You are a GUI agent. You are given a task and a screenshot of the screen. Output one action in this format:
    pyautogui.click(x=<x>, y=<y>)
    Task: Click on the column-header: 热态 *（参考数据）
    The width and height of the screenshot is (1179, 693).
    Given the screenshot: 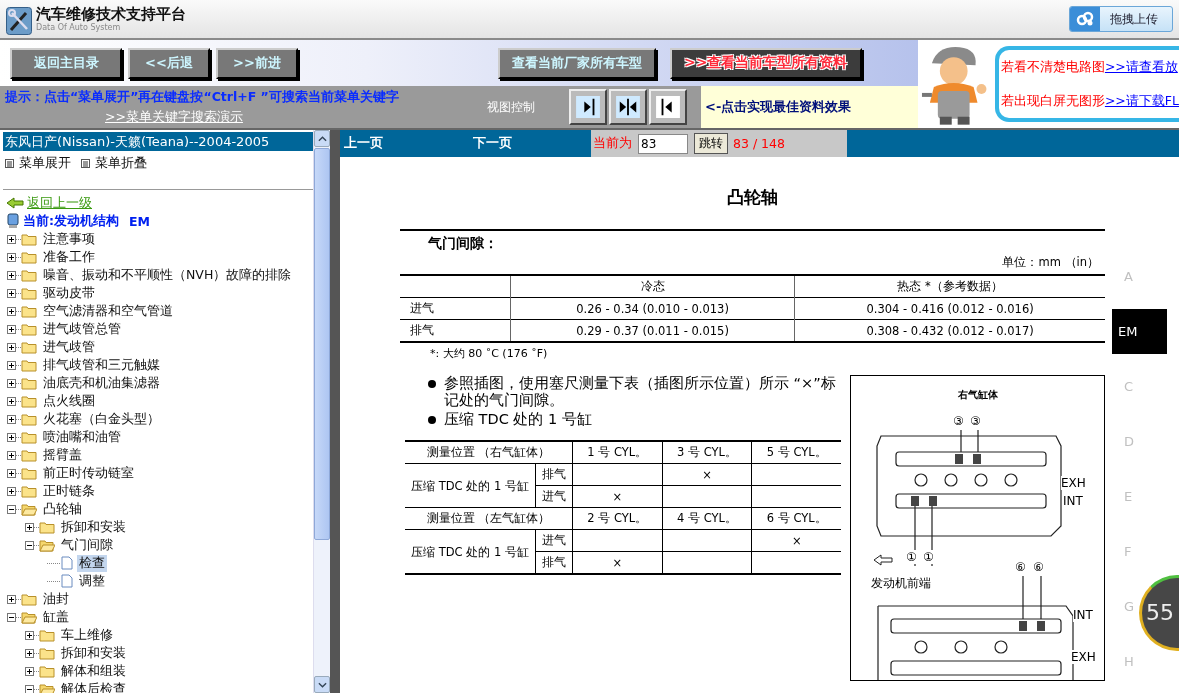 What is the action you would take?
    pyautogui.click(x=949, y=286)
    